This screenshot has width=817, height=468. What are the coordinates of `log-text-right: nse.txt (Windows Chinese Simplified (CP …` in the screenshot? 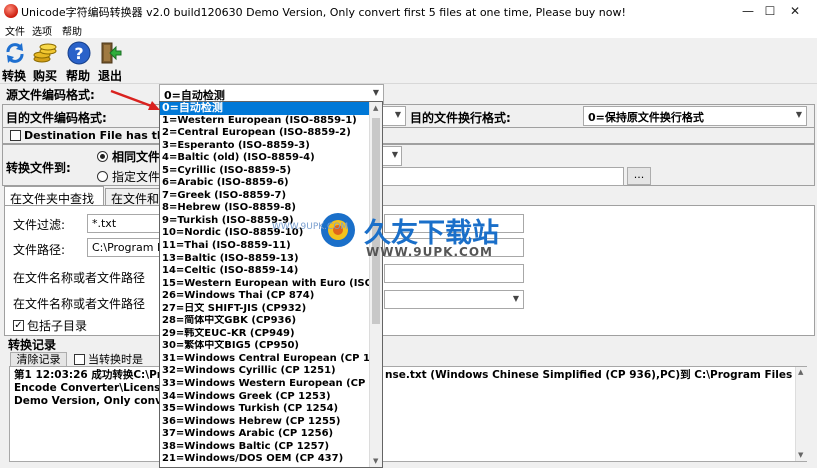 It's located at (595, 375).